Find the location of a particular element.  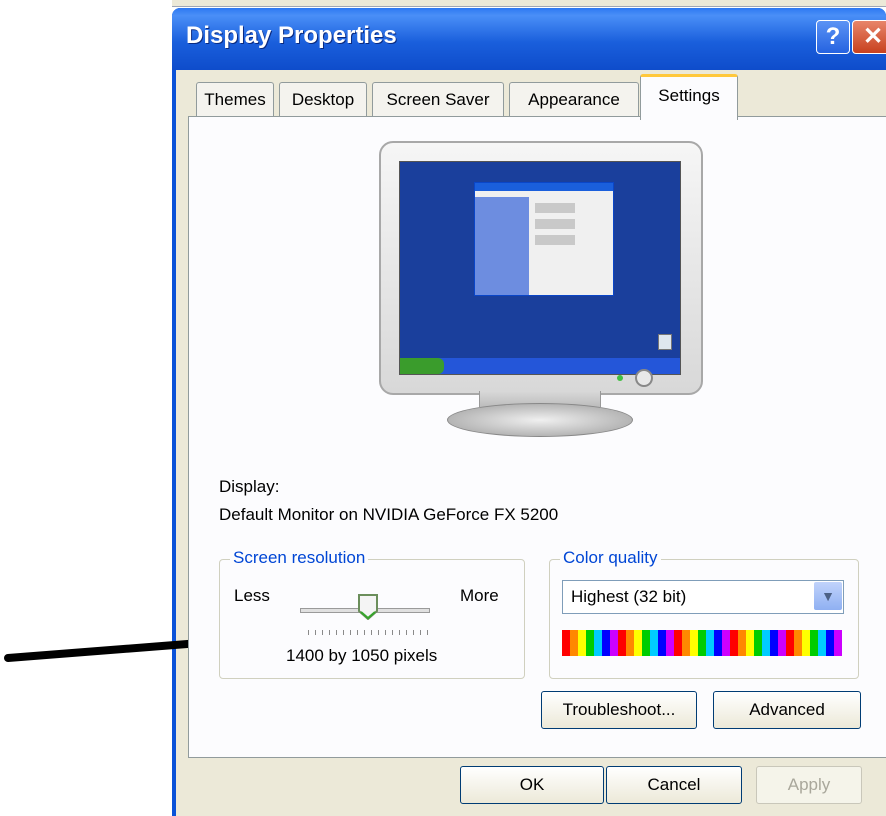

screen-resolution-legend: Screen resolution is located at coordinates (299, 558).